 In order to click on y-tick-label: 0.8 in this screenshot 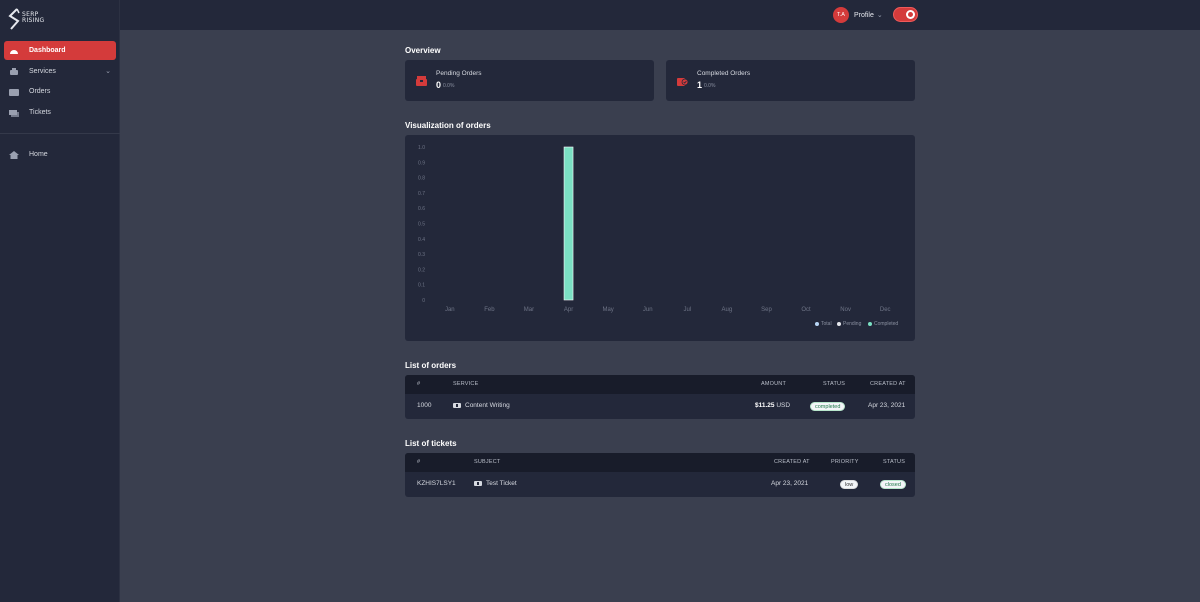, I will do `click(421, 179)`.